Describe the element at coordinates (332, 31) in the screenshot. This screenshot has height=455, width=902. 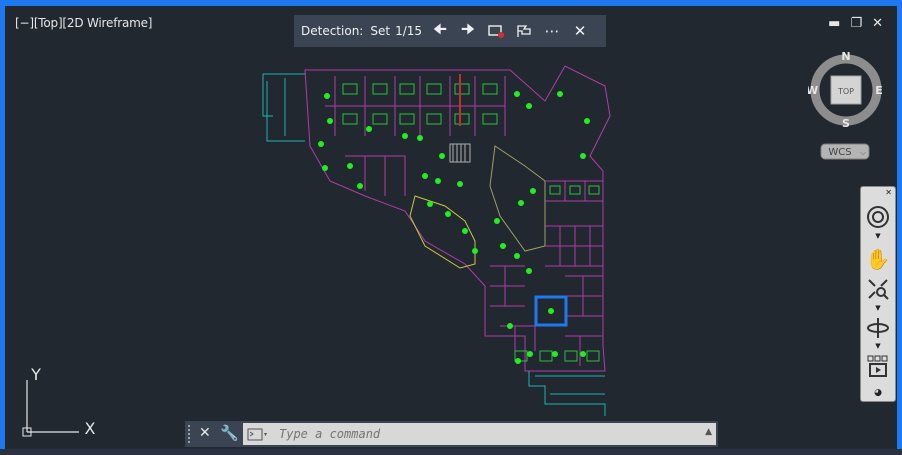
I see `detection-label: Detection:` at that location.